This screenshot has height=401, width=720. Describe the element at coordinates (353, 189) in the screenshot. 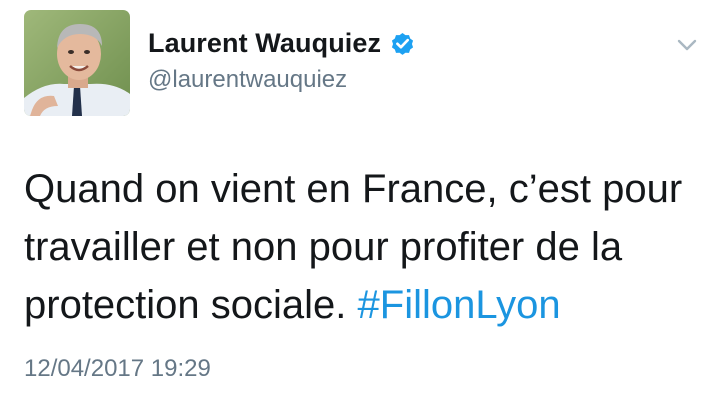

I see `tweet-text-line-1: Quand on vient en France, c’est pour` at that location.